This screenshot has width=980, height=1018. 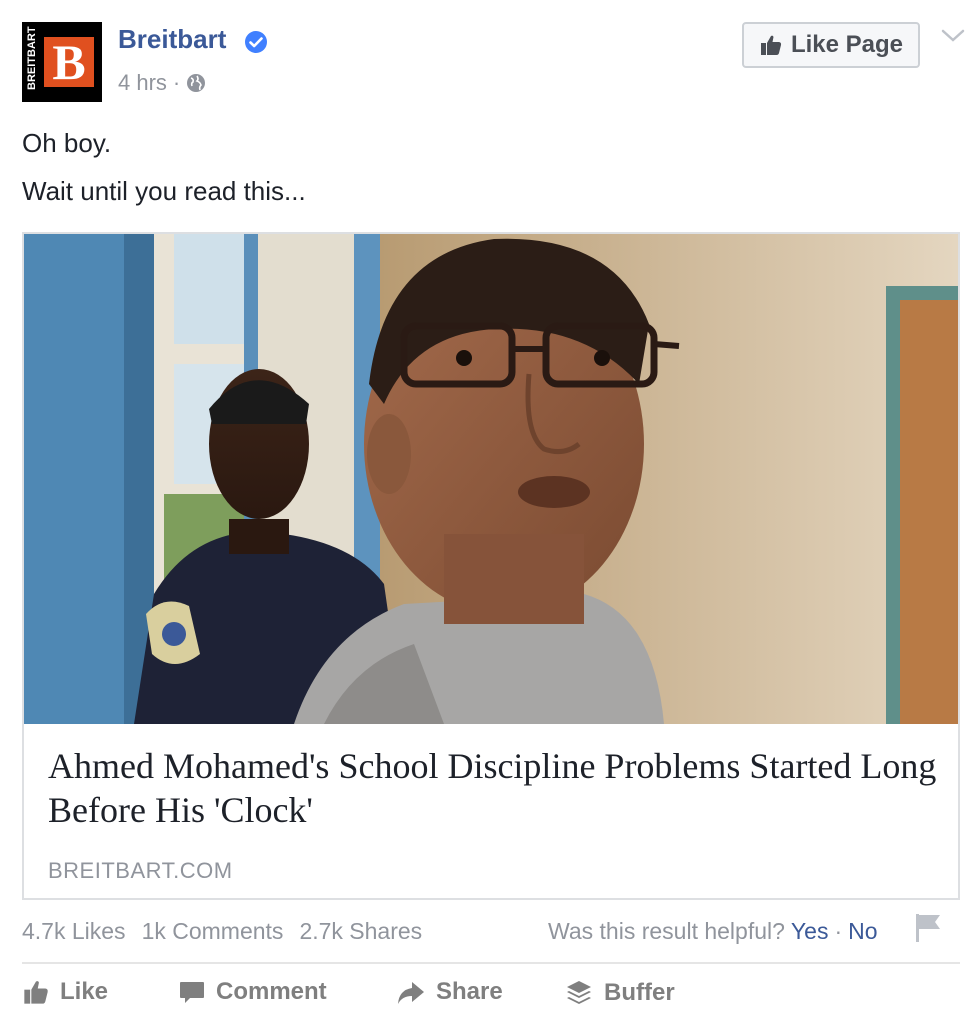 I want to click on flag-icon, so click(x=928, y=928).